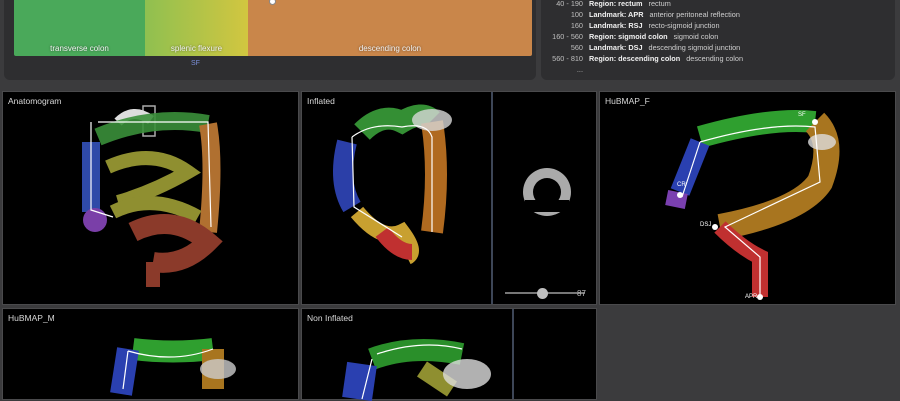 This screenshot has height=401, width=900. I want to click on cursor-label: SF, so click(195, 63).